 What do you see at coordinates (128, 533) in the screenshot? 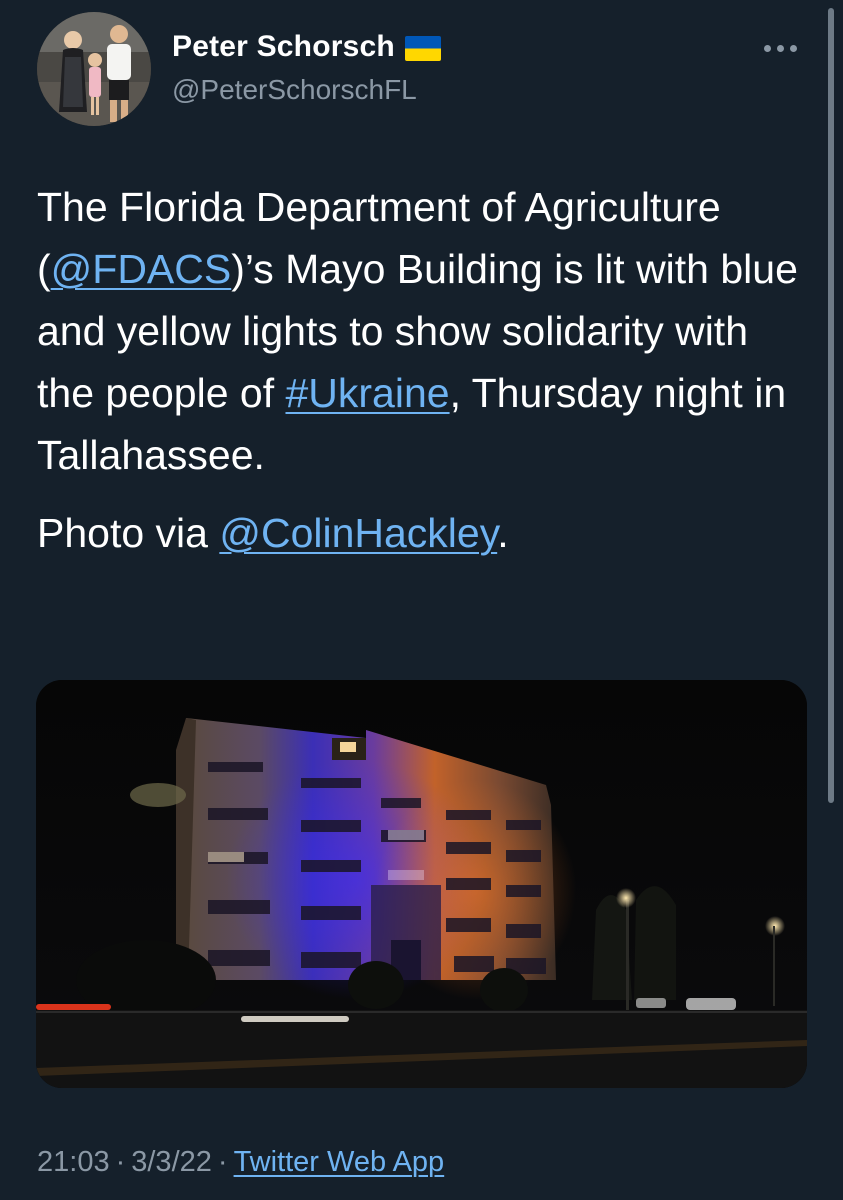
I see `tweet-text-segment: Photo via` at bounding box center [128, 533].